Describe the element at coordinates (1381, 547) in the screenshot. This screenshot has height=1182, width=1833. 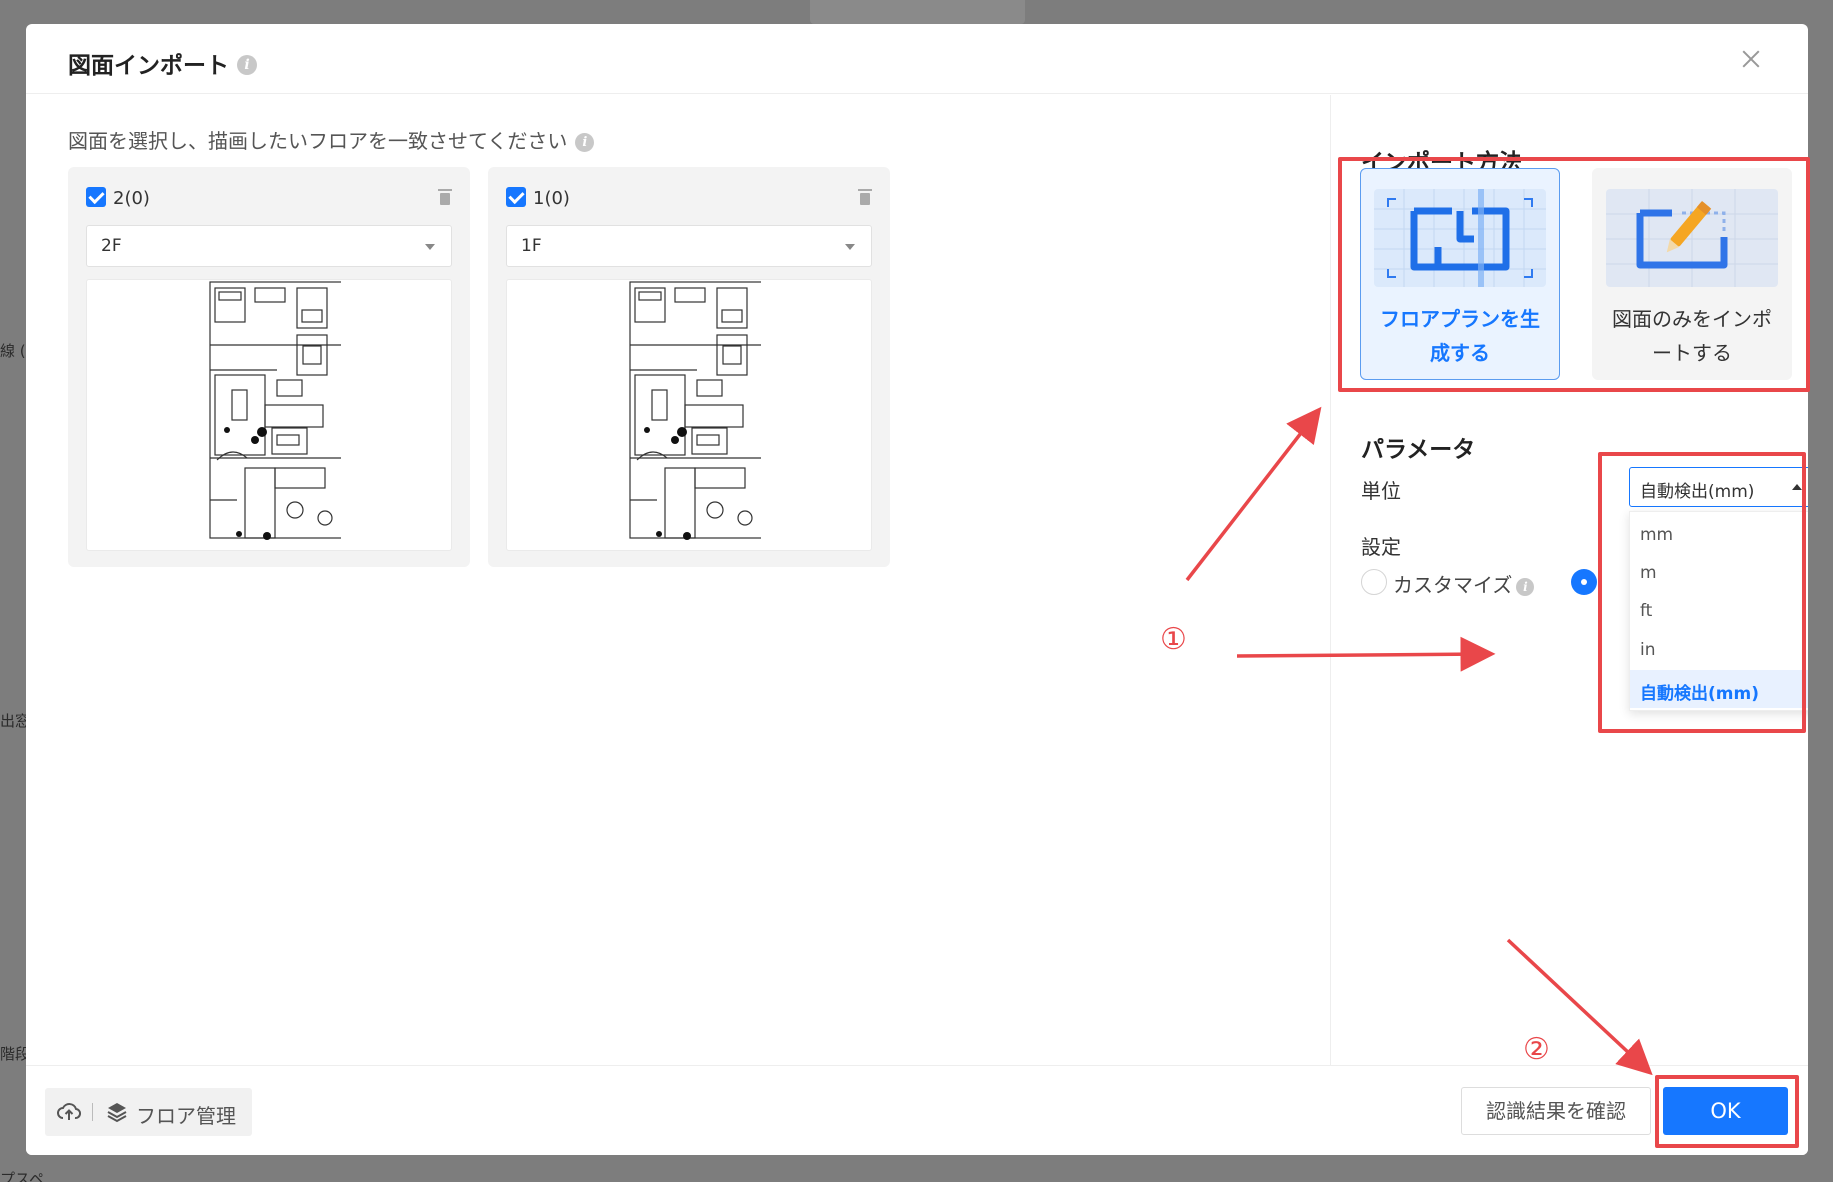
I see `settings-label: 設定` at that location.